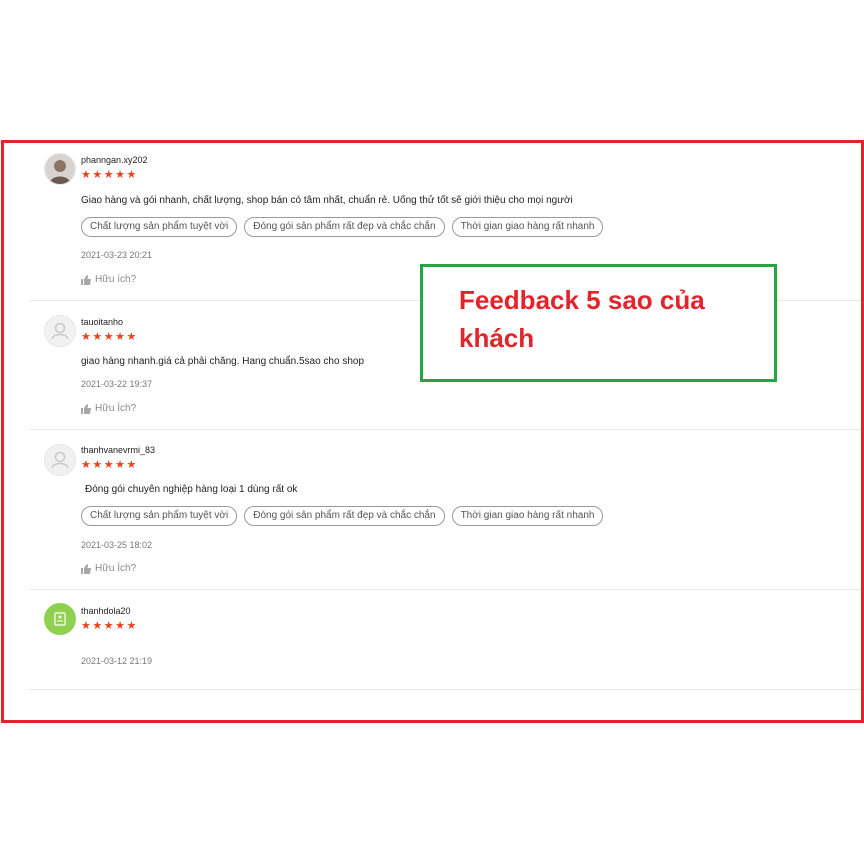 The height and width of the screenshot is (864, 864). What do you see at coordinates (116, 279) in the screenshot?
I see `helpful-label: Hữu ích?` at bounding box center [116, 279].